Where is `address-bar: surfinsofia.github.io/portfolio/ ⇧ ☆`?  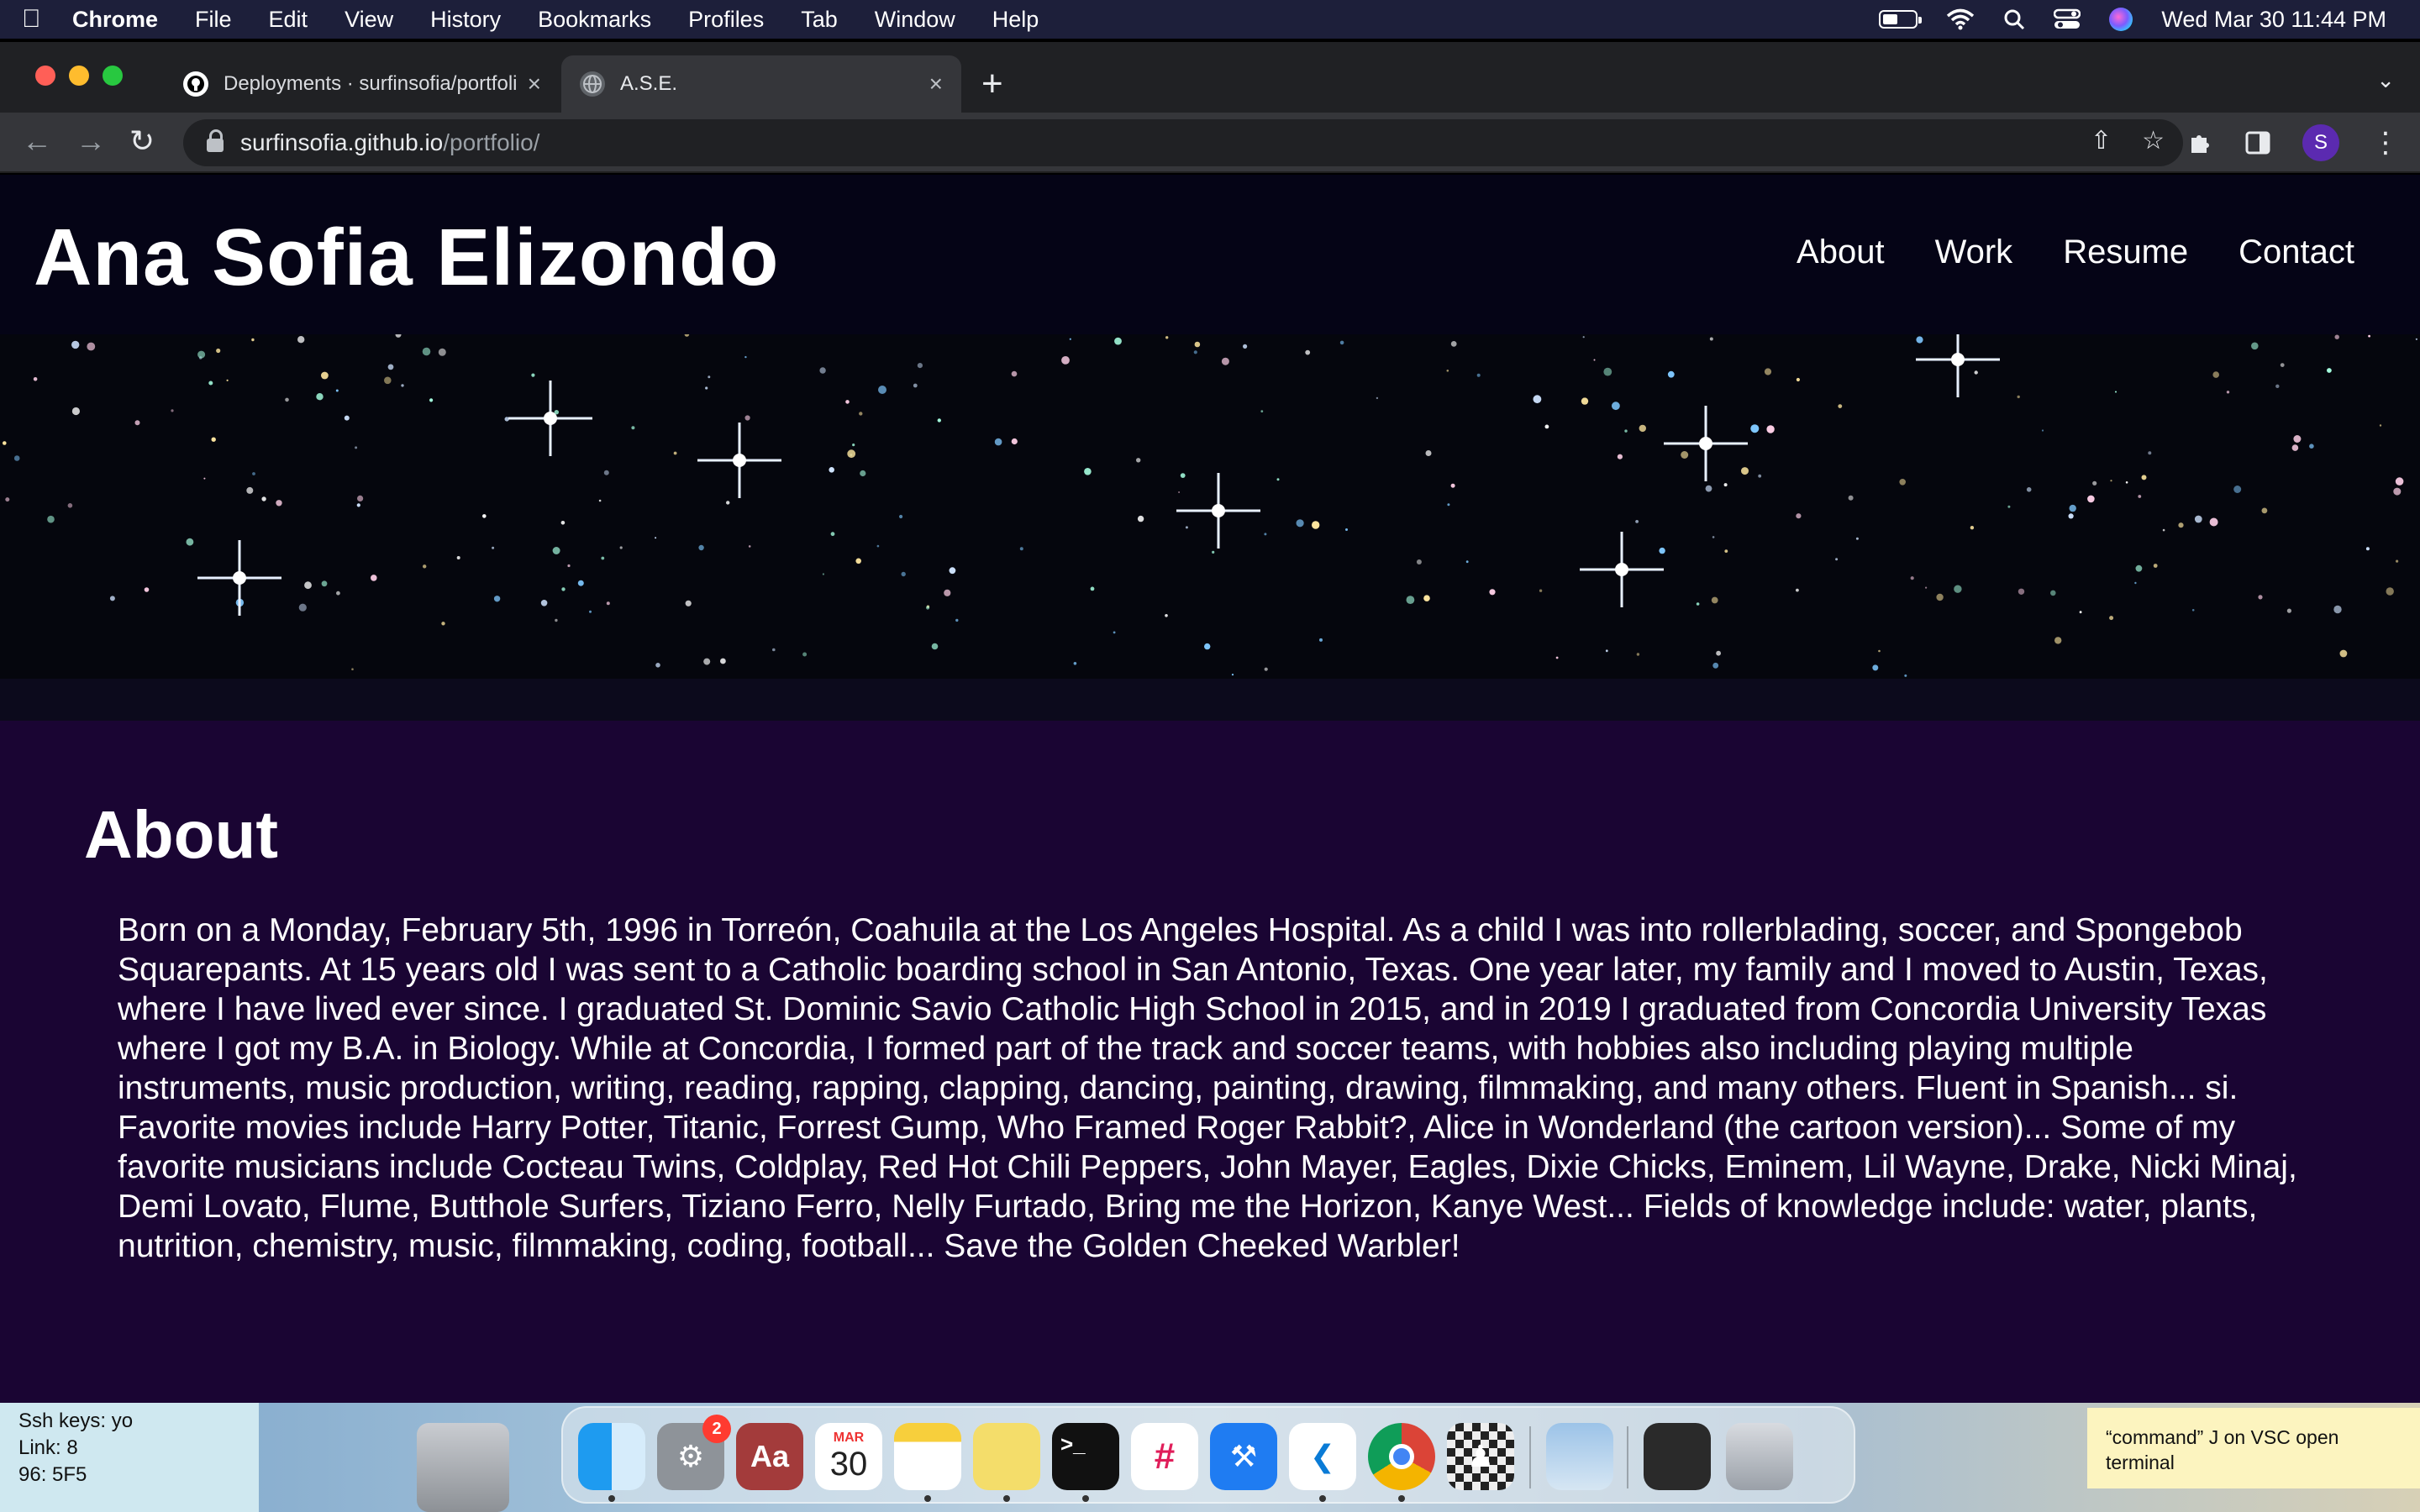 address-bar: surfinsofia.github.io/portfolio/ ⇧ ☆ is located at coordinates (1183, 142).